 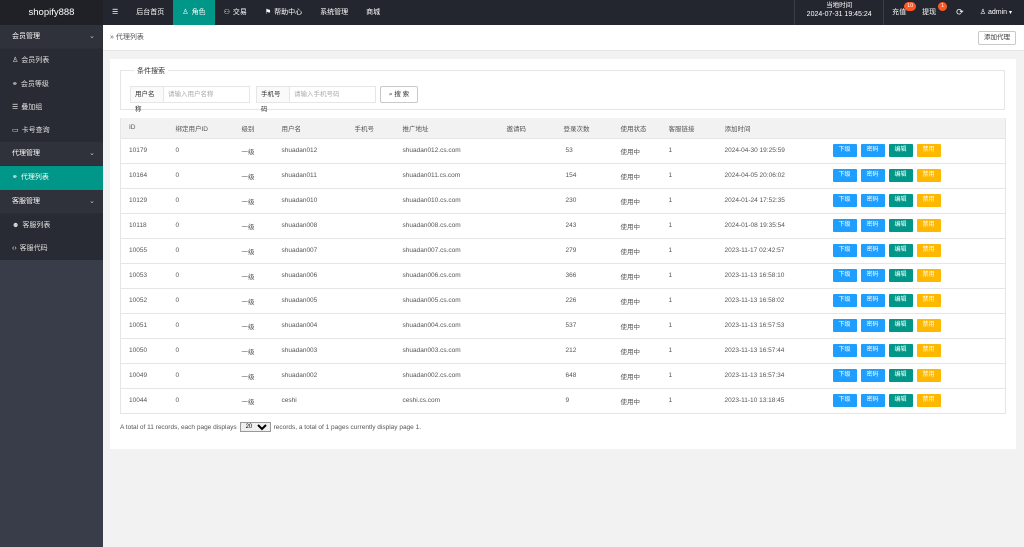 What do you see at coordinates (446, 401) in the screenshot?
I see `cell-url: ceshi.cs.com` at bounding box center [446, 401].